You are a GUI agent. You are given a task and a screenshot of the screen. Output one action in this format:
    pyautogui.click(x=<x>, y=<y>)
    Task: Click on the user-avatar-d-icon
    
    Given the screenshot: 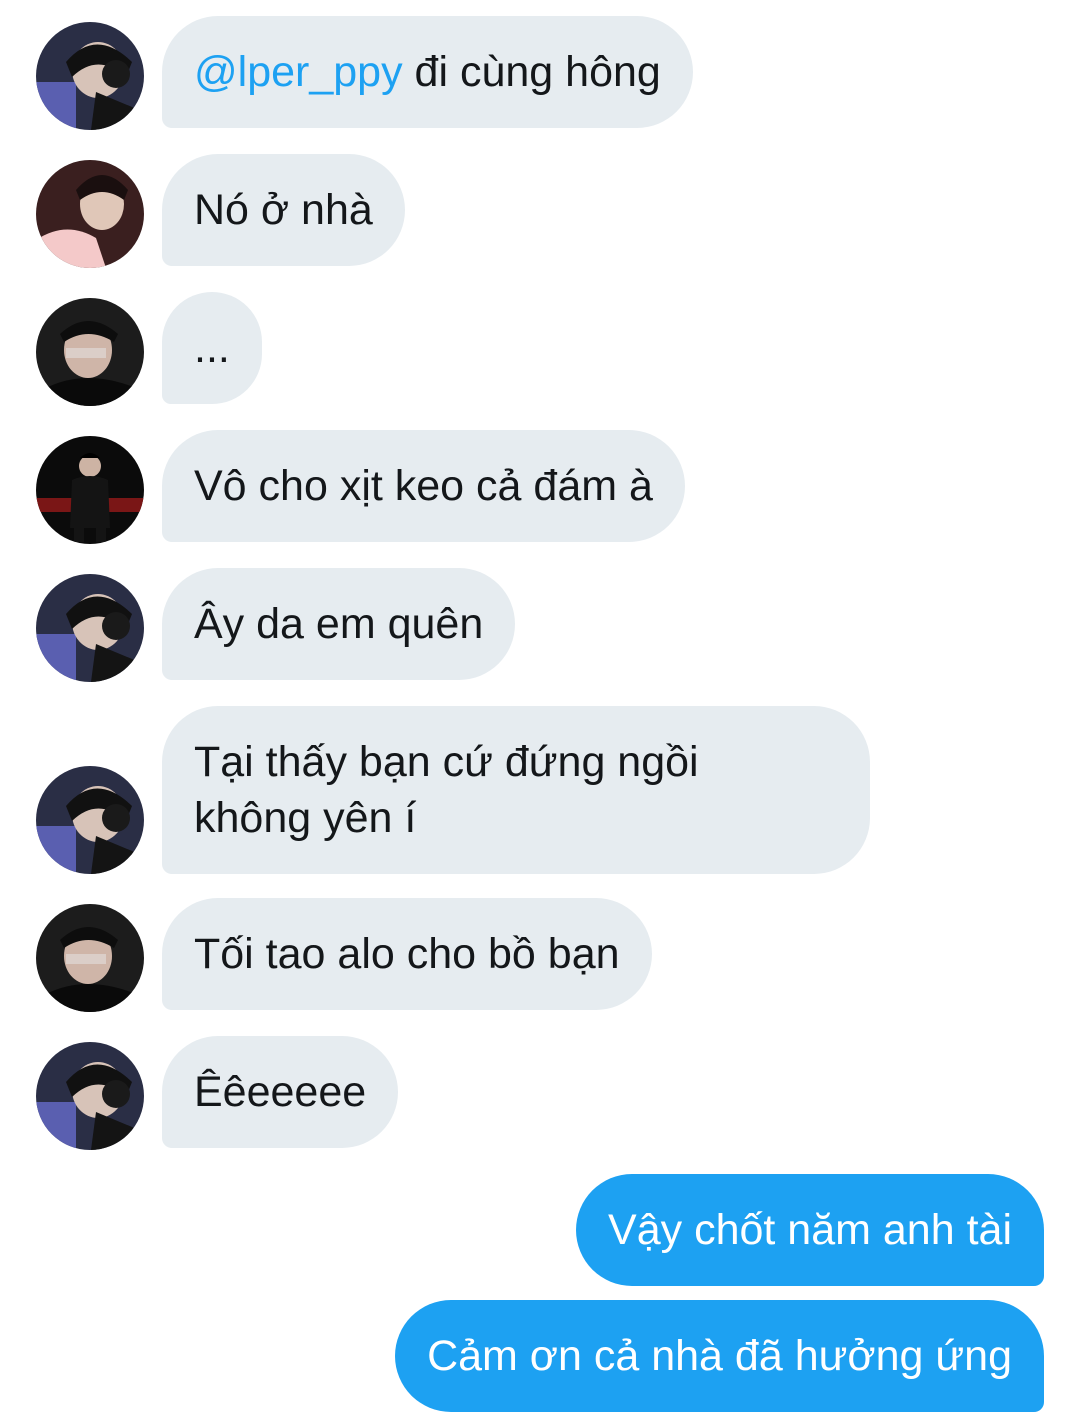 What is the action you would take?
    pyautogui.click(x=90, y=490)
    